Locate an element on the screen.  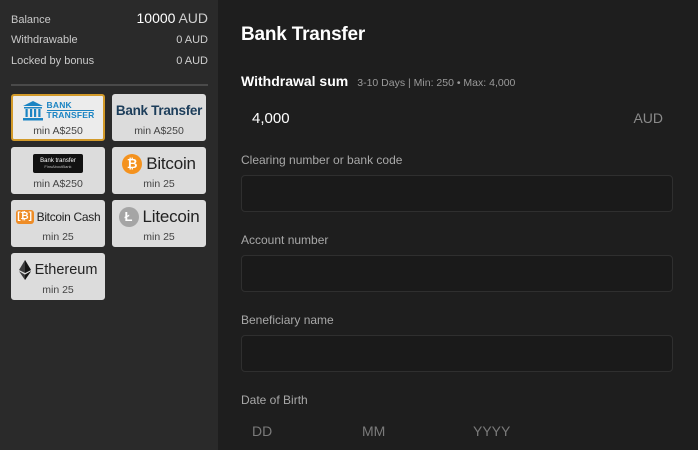
beneficiary-name-input is located at coordinates (457, 353).